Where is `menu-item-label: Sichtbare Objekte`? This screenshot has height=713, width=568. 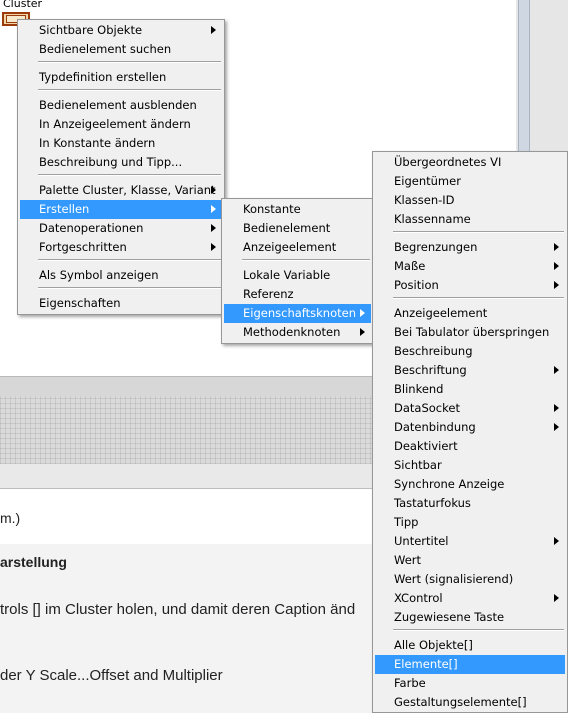 menu-item-label: Sichtbare Objekte is located at coordinates (91, 30).